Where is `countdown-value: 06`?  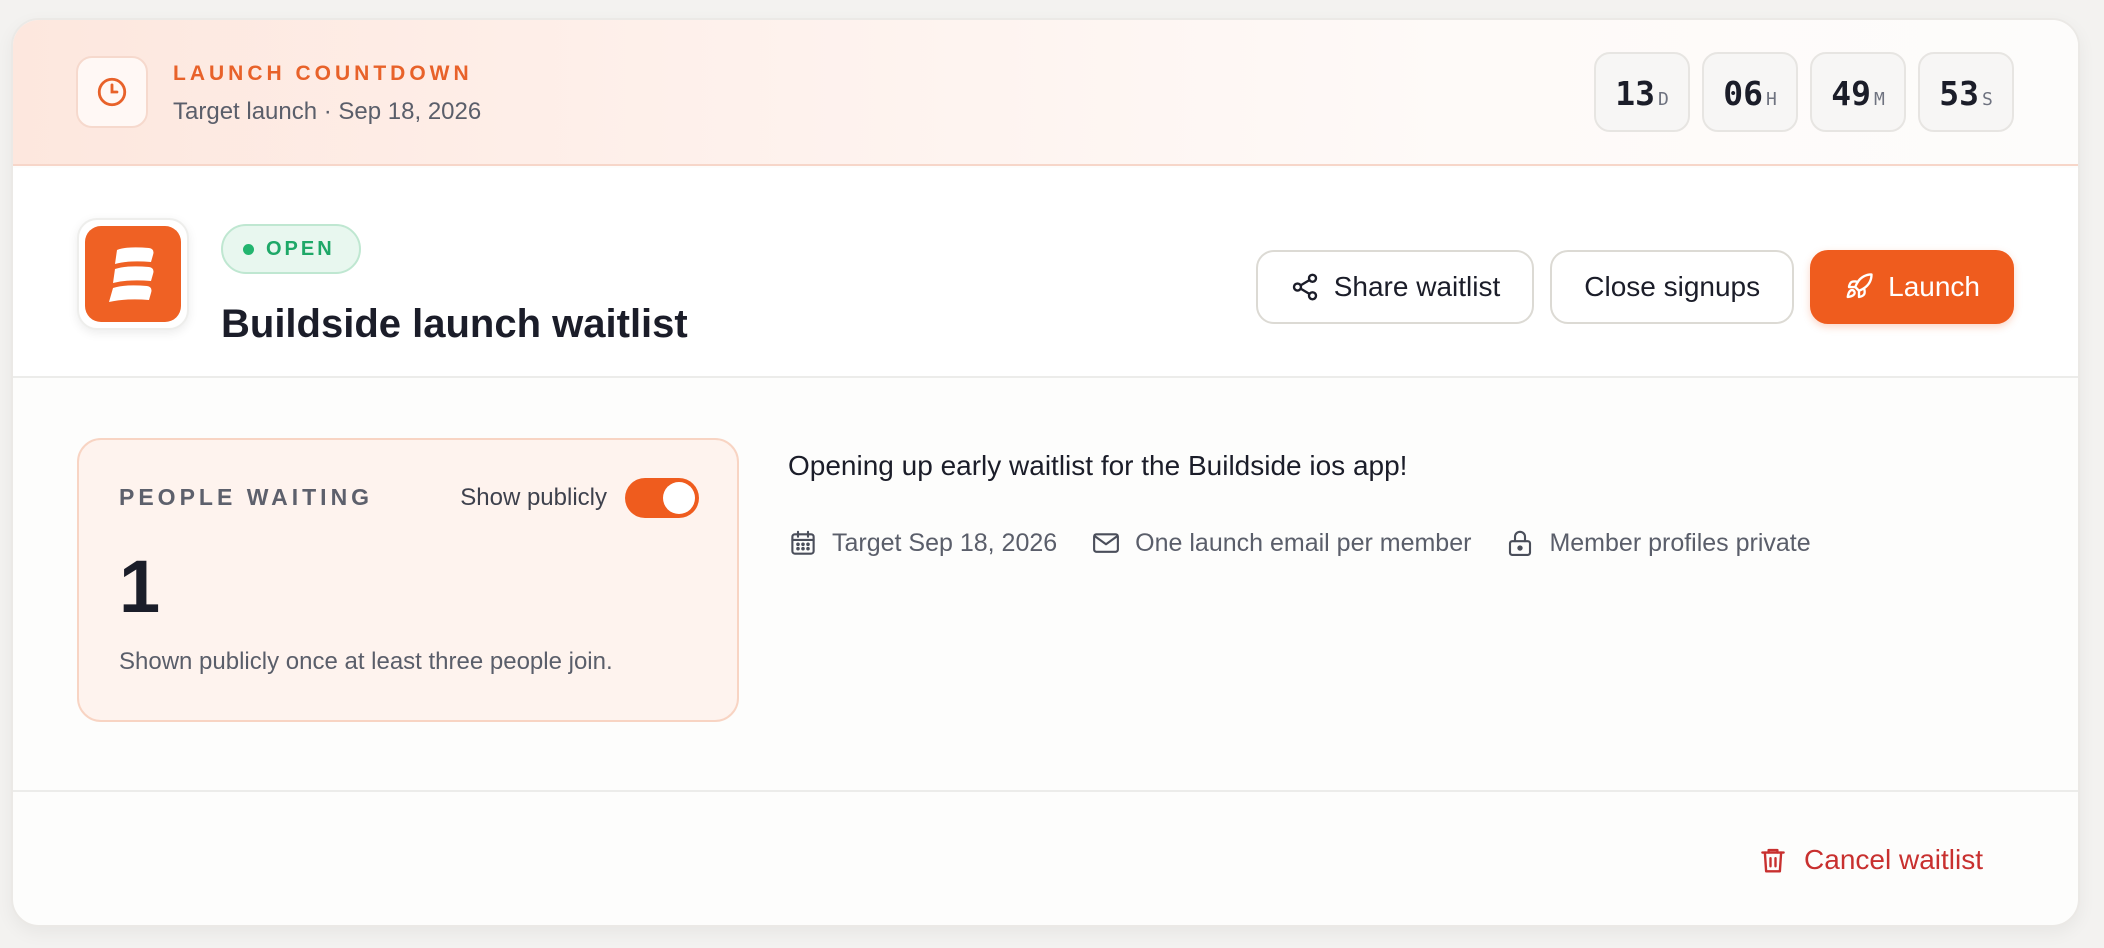 countdown-value: 06 is located at coordinates (1743, 93).